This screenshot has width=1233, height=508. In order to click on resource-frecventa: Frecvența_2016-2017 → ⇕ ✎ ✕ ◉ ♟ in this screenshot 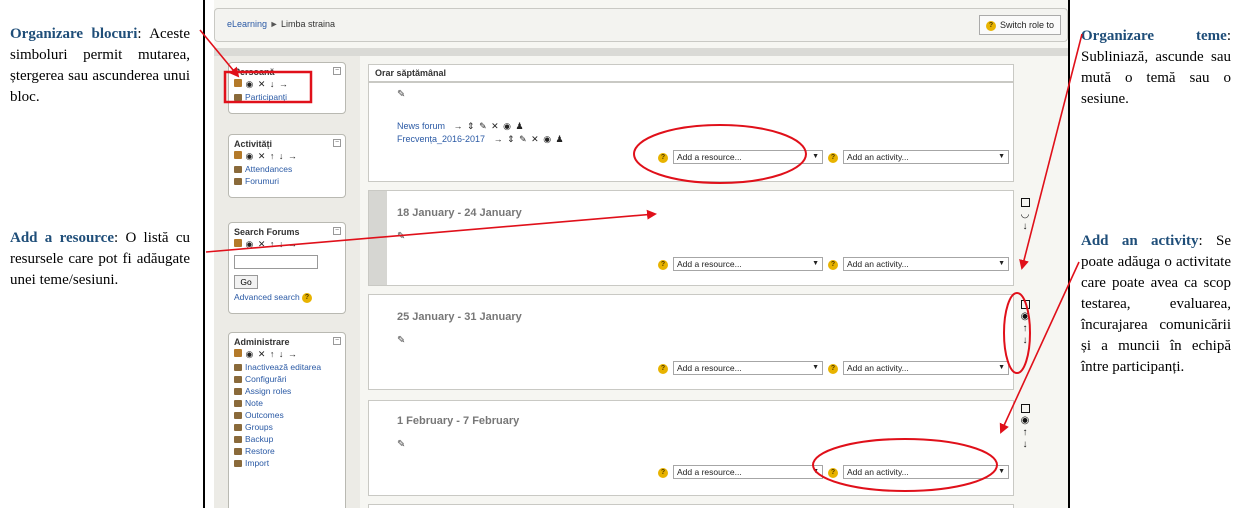, I will do `click(481, 139)`.